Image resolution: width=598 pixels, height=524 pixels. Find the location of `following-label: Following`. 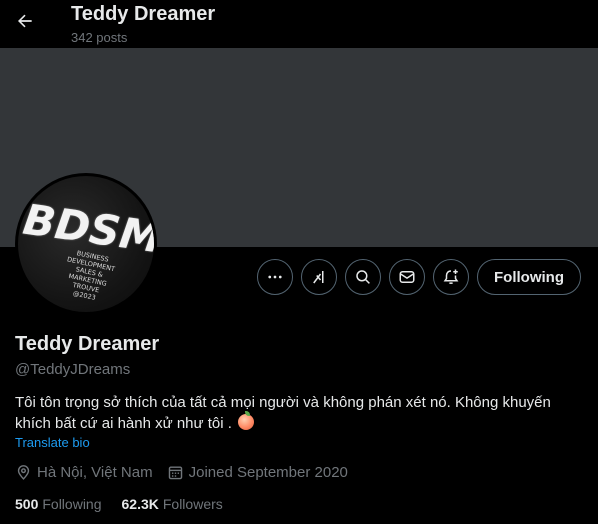

following-label: Following is located at coordinates (72, 504).